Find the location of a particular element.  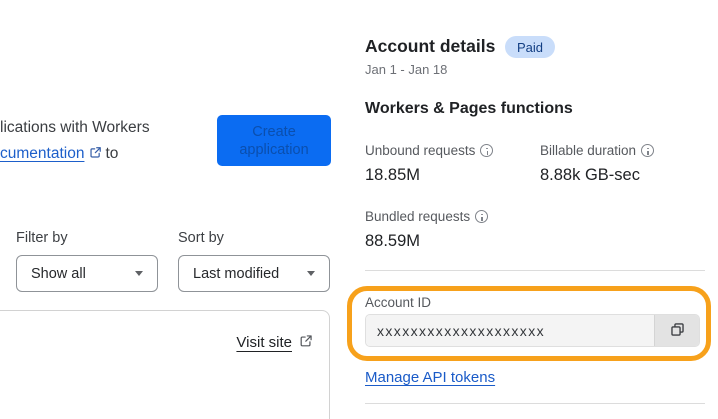

copy-account-id-button is located at coordinates (676, 330).